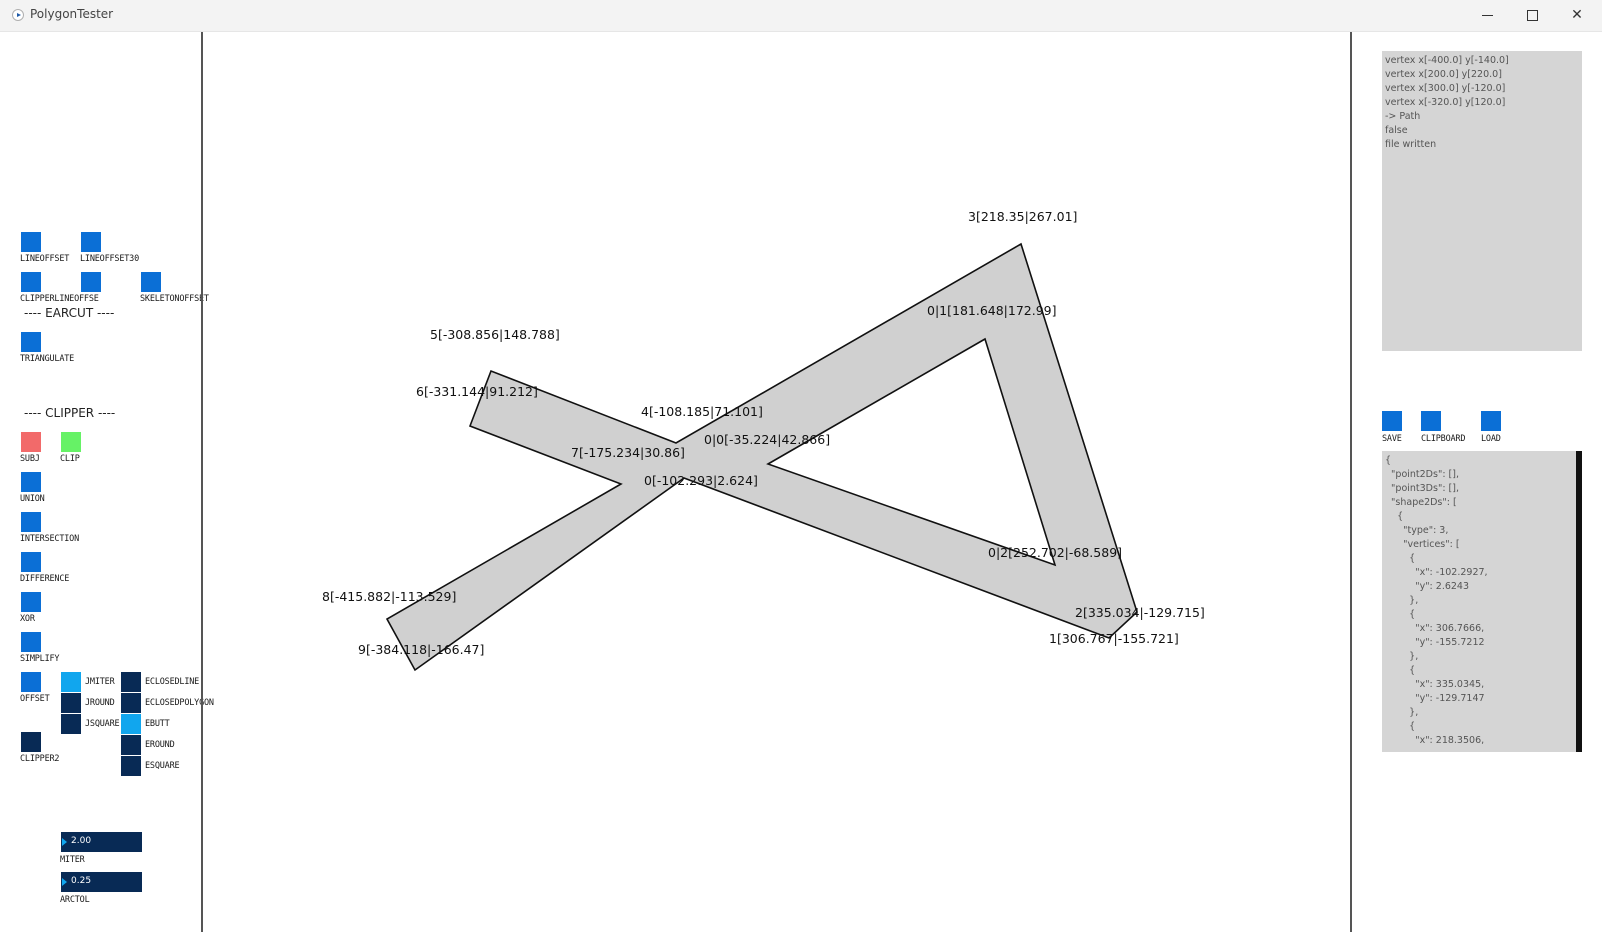  I want to click on line-offset30-button, so click(91, 242).